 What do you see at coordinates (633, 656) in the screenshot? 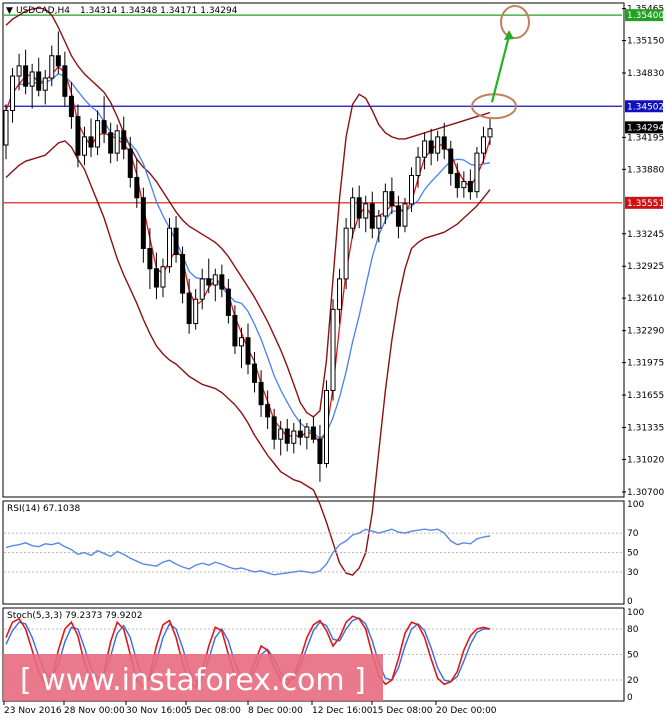
I see `stoch-tick-label: 50` at bounding box center [633, 656].